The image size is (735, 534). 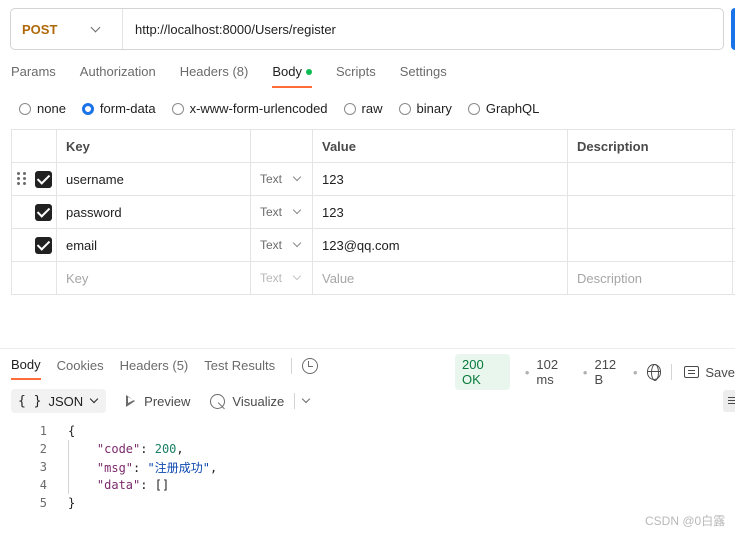 I want to click on empty-table-row: Key Text Value Description, so click(x=373, y=278).